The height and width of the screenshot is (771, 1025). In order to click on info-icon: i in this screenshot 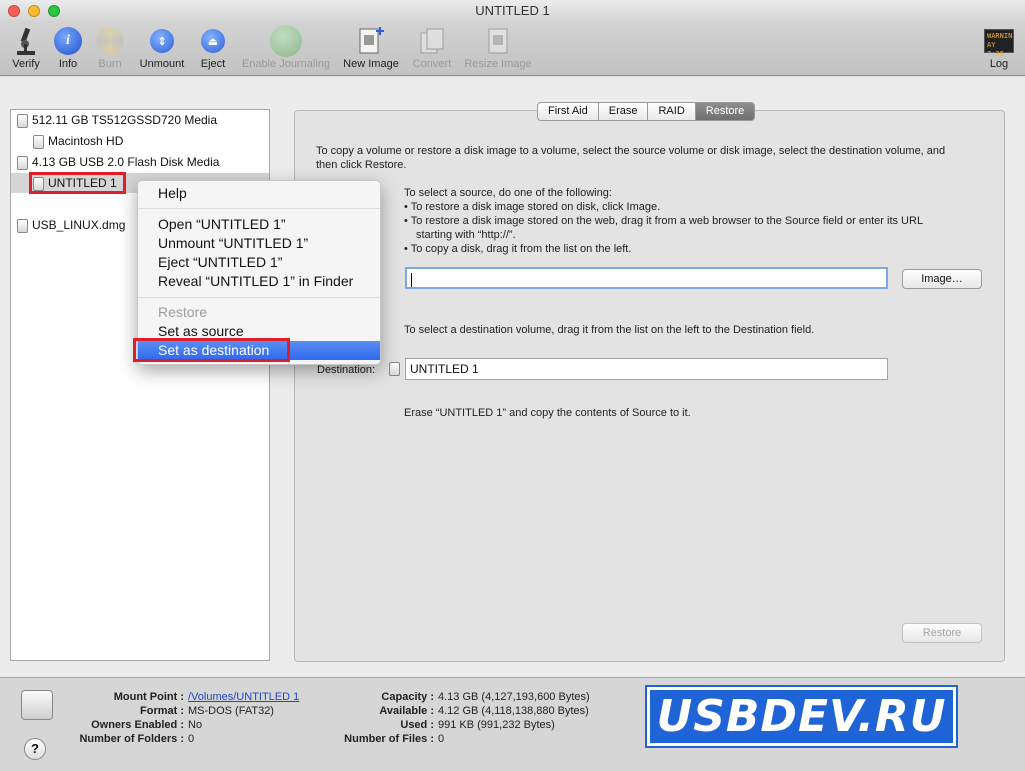, I will do `click(68, 41)`.